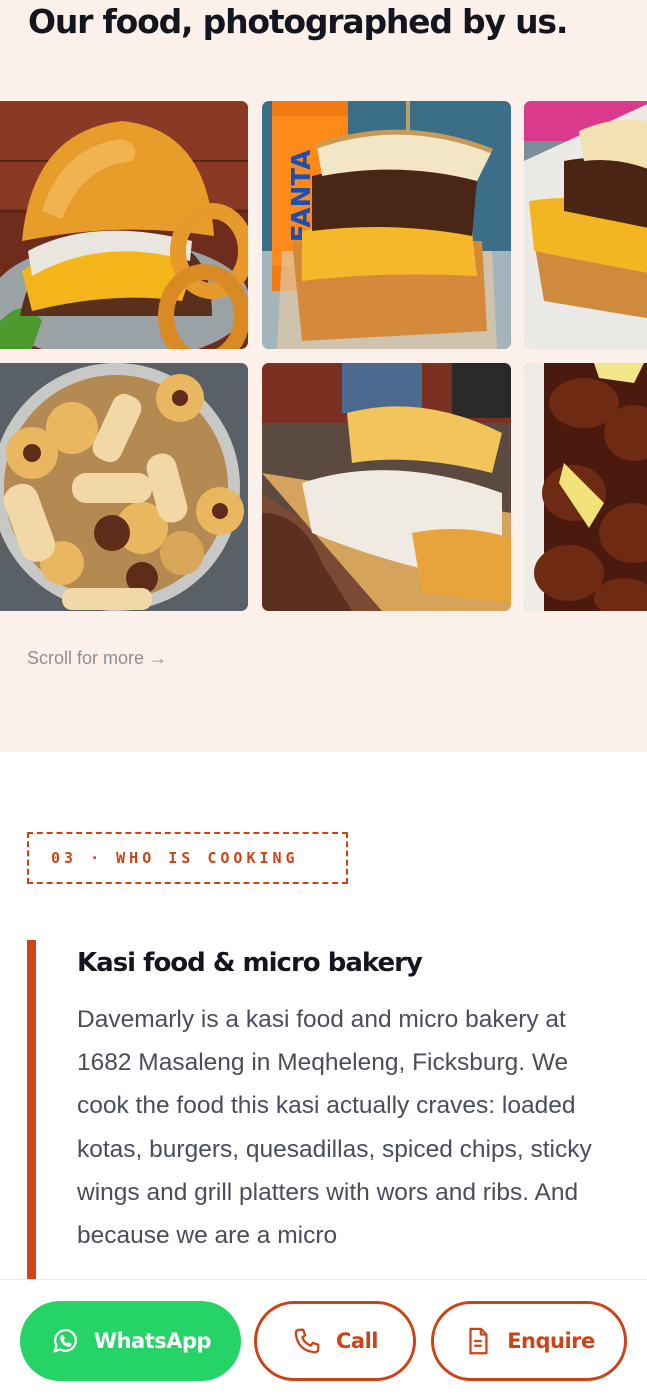  I want to click on enquire-label: Enquire, so click(551, 1341).